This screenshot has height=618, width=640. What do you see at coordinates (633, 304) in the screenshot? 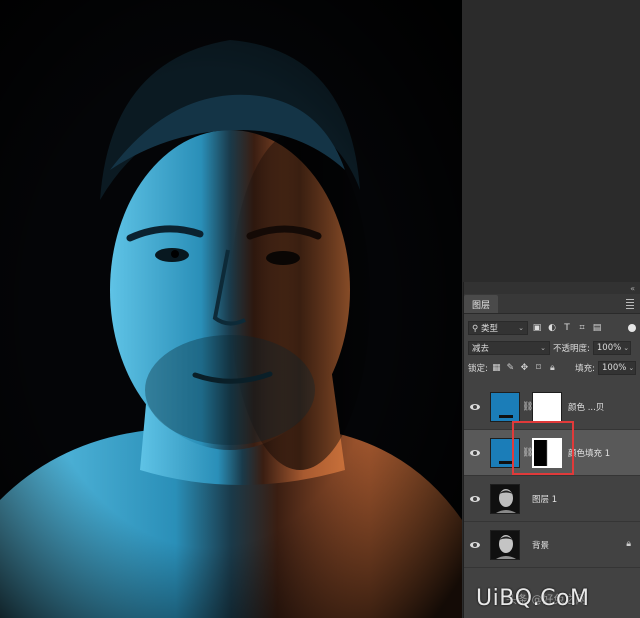
I see `panel-menu-icon` at bounding box center [633, 304].